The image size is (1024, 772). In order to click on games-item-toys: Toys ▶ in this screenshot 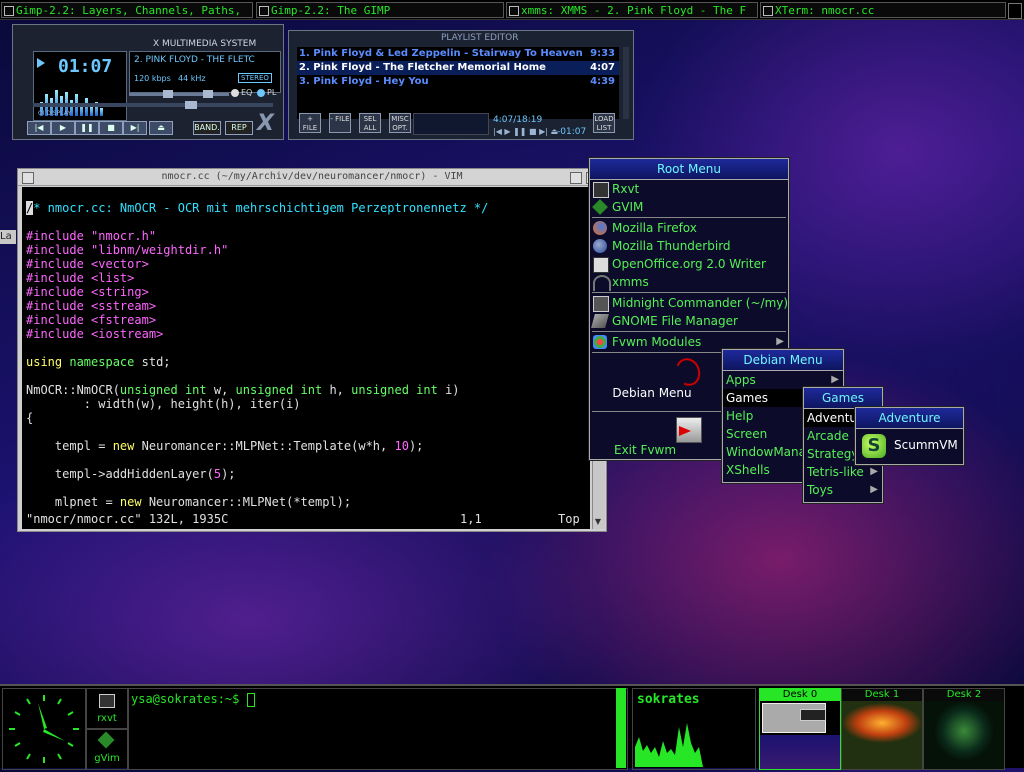, I will do `click(843, 490)`.